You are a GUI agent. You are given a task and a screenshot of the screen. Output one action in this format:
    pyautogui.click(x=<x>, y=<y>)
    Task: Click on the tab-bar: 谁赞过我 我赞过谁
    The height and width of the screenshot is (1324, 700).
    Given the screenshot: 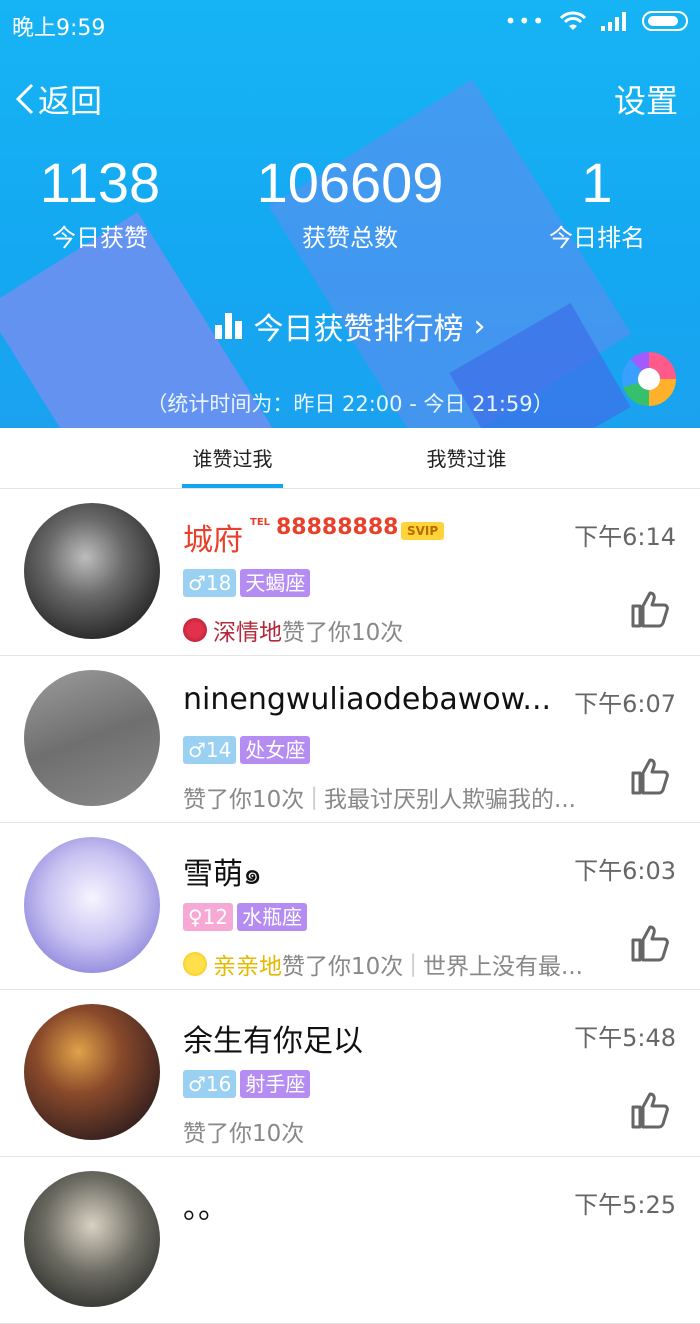 What is the action you would take?
    pyautogui.click(x=350, y=458)
    